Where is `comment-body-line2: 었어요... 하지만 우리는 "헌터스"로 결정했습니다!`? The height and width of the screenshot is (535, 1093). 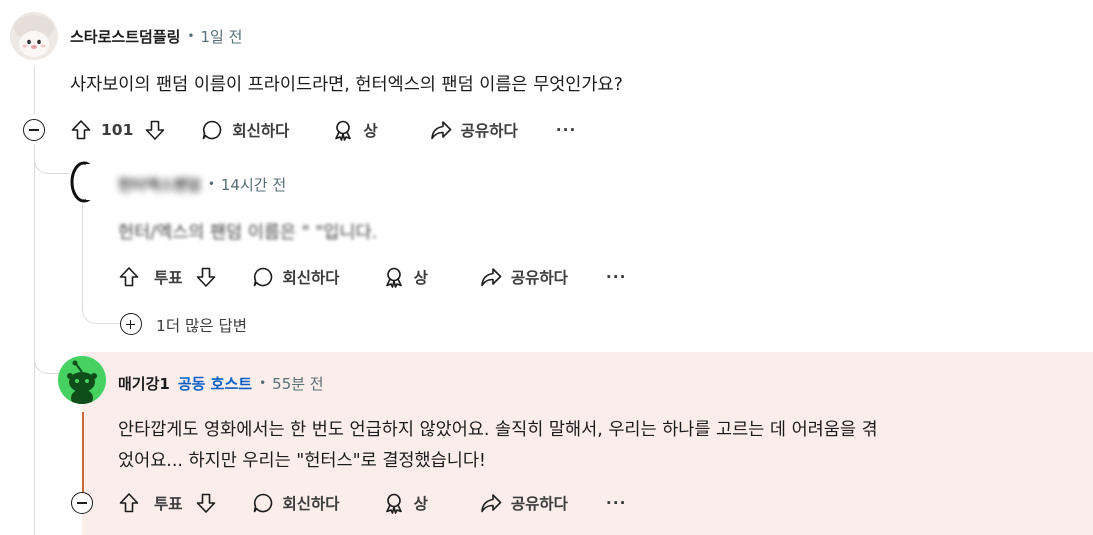
comment-body-line2: 었어요... 하지만 우리는 "헌터스"로 결정했습니다! is located at coordinates (302, 461).